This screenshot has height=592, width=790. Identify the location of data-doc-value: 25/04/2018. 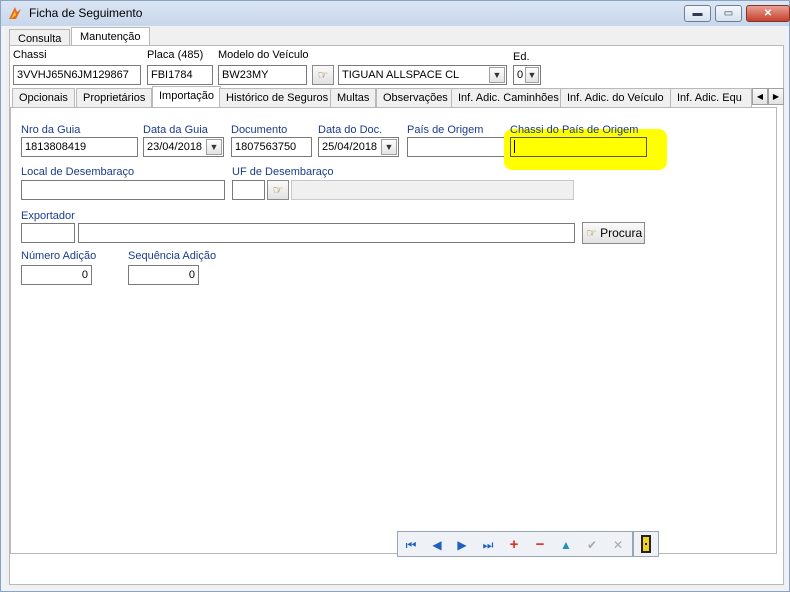
(350, 147).